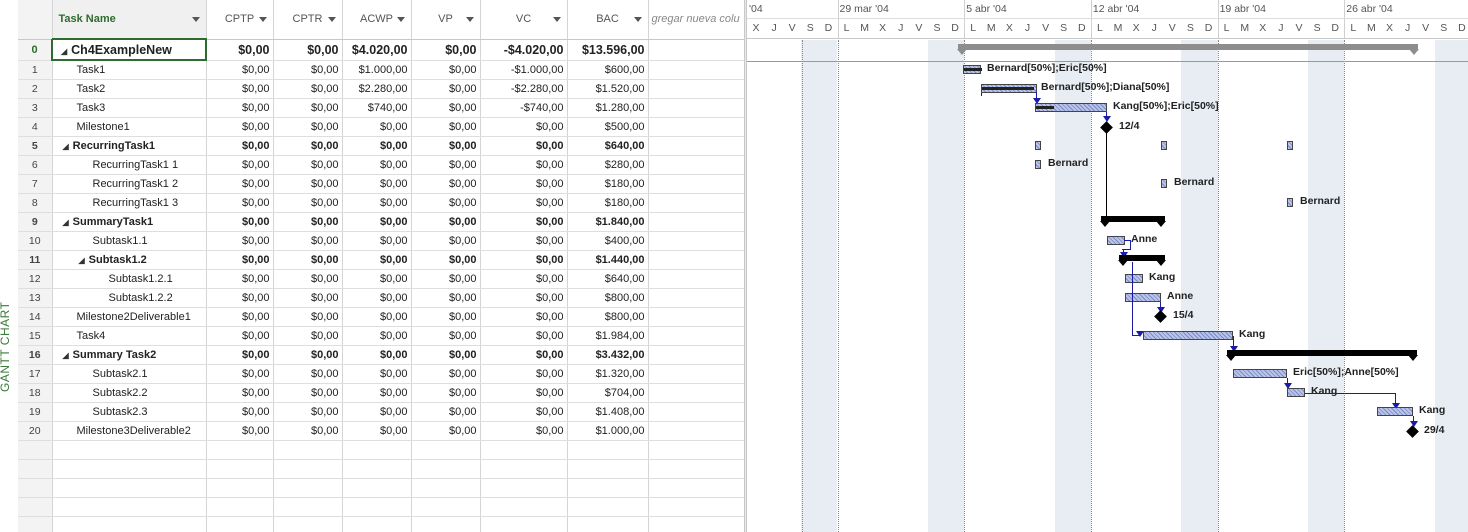 This screenshot has width=1468, height=532. I want to click on column-header-bac: BAC, so click(608, 20).